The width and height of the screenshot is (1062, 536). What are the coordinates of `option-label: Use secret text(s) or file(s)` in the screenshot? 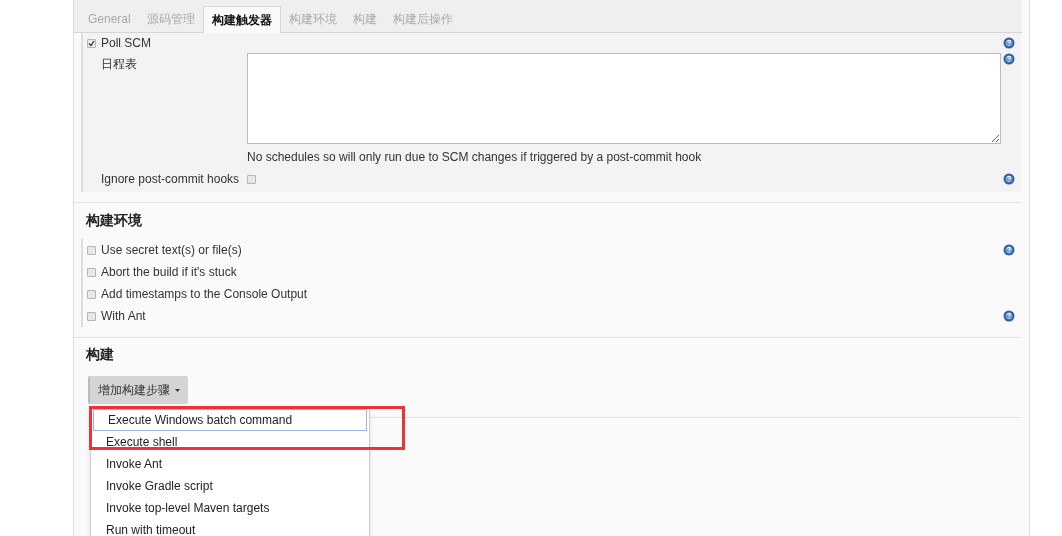 It's located at (171, 250).